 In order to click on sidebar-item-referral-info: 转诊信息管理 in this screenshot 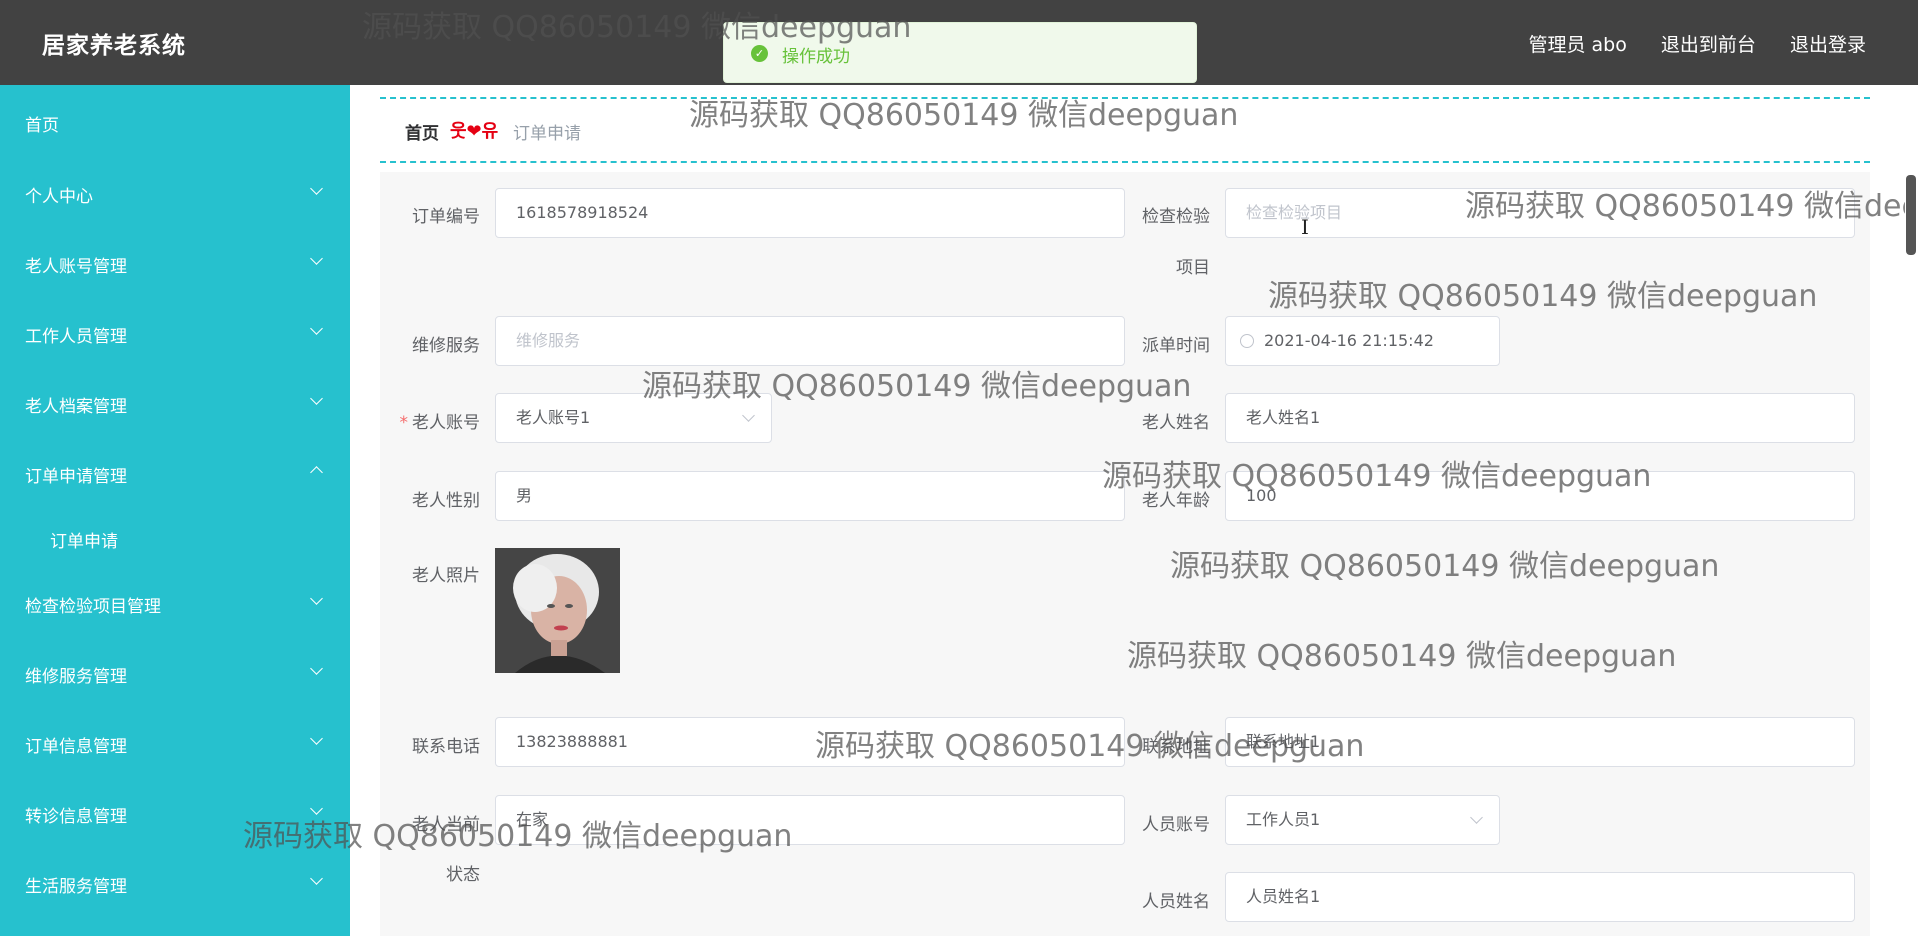, I will do `click(76, 814)`.